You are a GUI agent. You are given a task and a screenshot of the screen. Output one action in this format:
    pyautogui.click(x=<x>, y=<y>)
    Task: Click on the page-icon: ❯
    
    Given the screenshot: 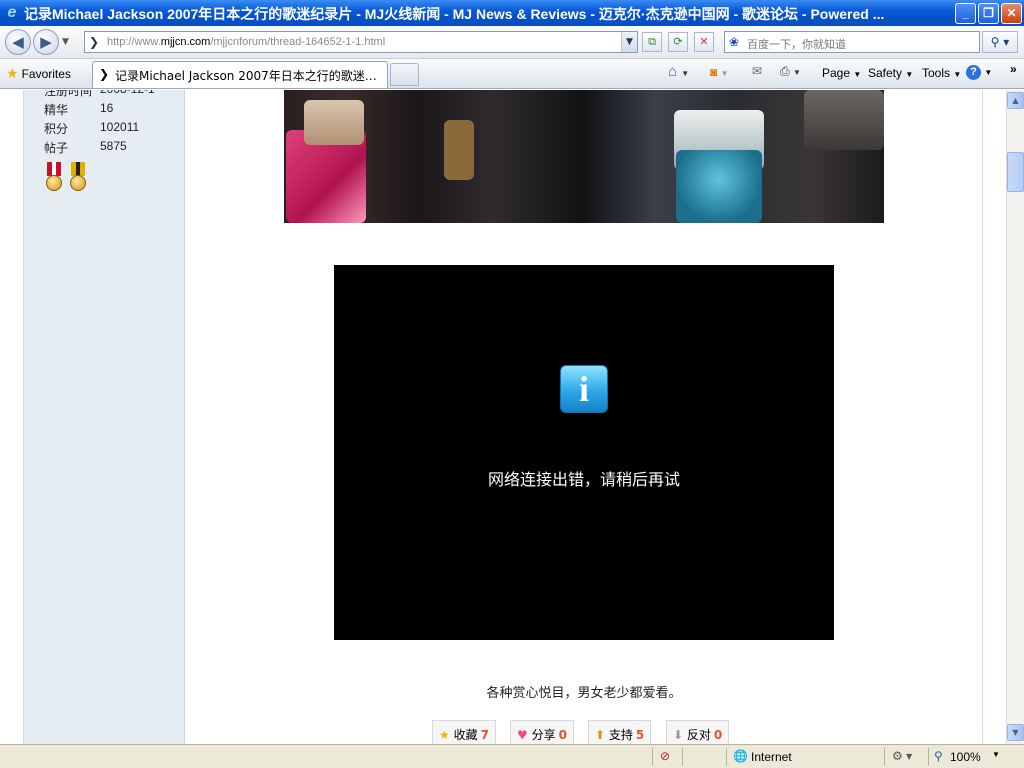 What is the action you would take?
    pyautogui.click(x=94, y=42)
    